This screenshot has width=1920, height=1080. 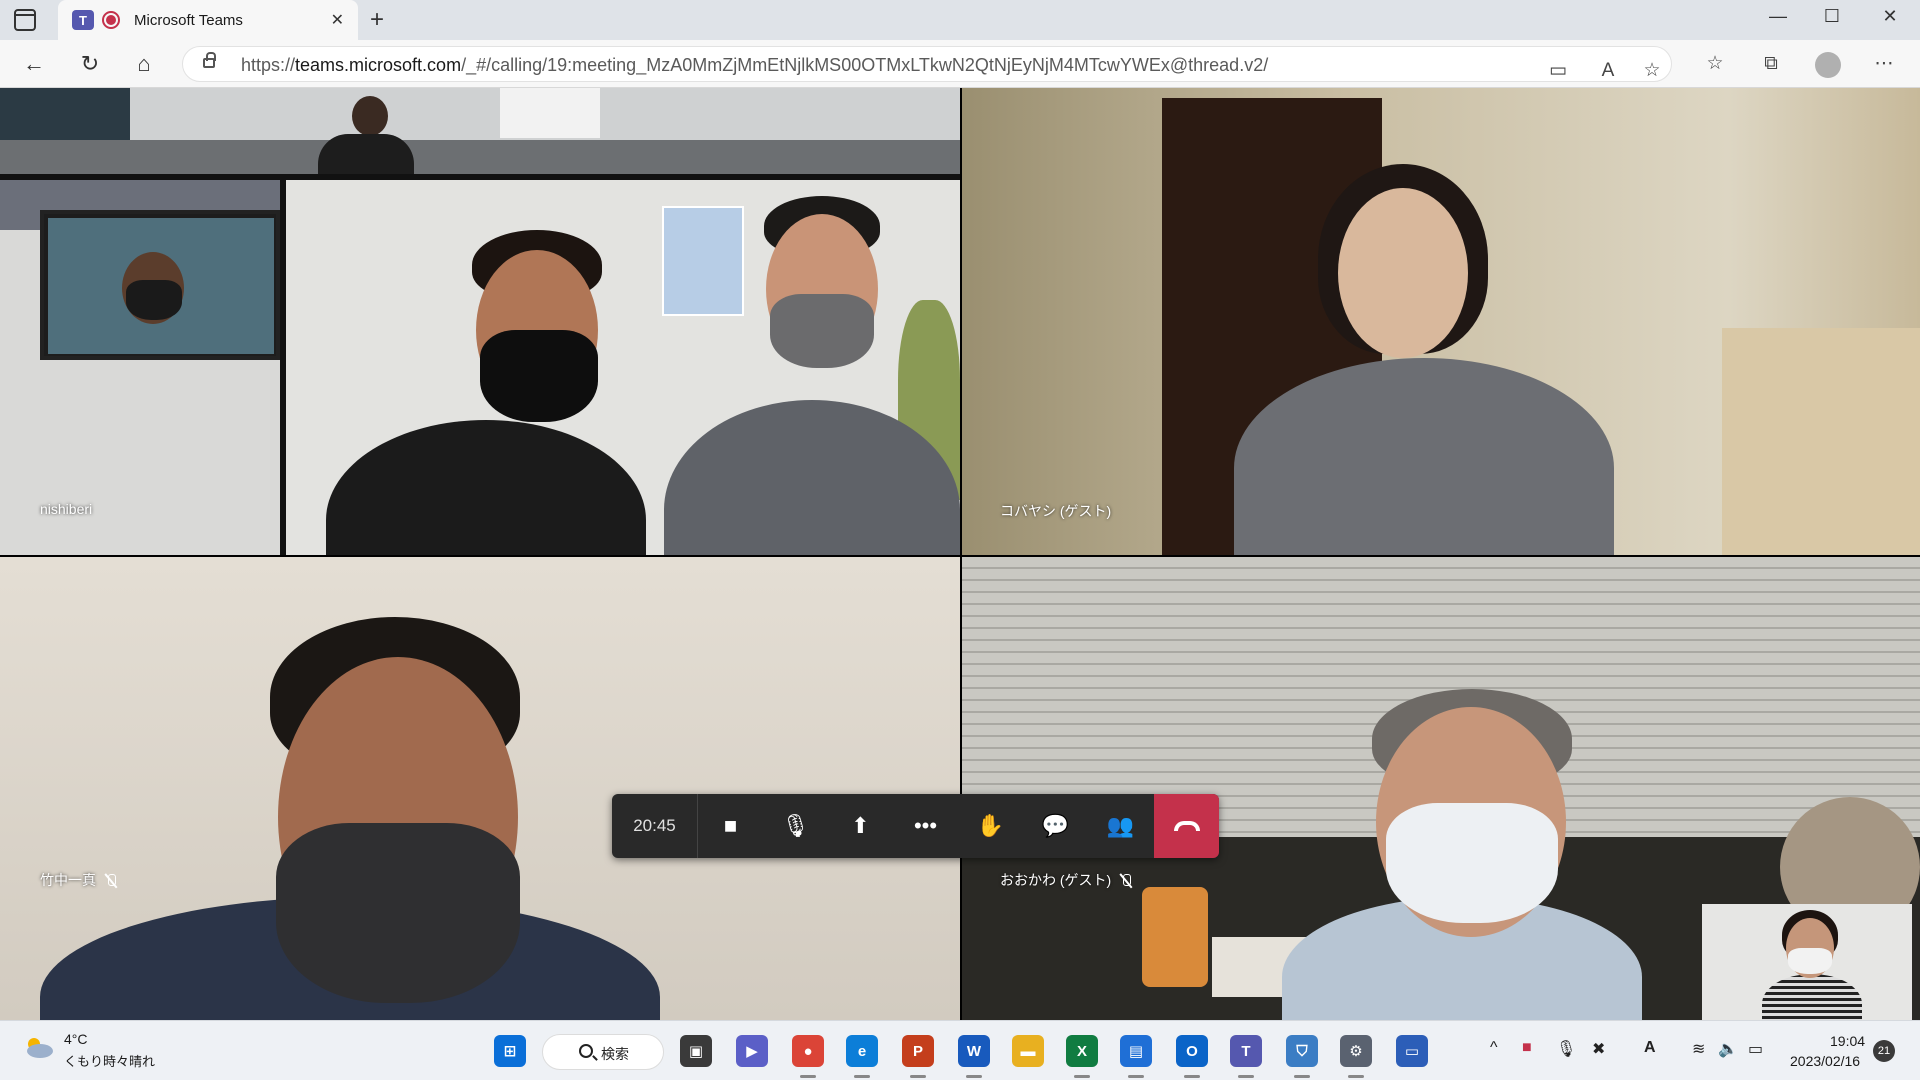 I want to click on hang-up-button, so click(x=1186, y=826).